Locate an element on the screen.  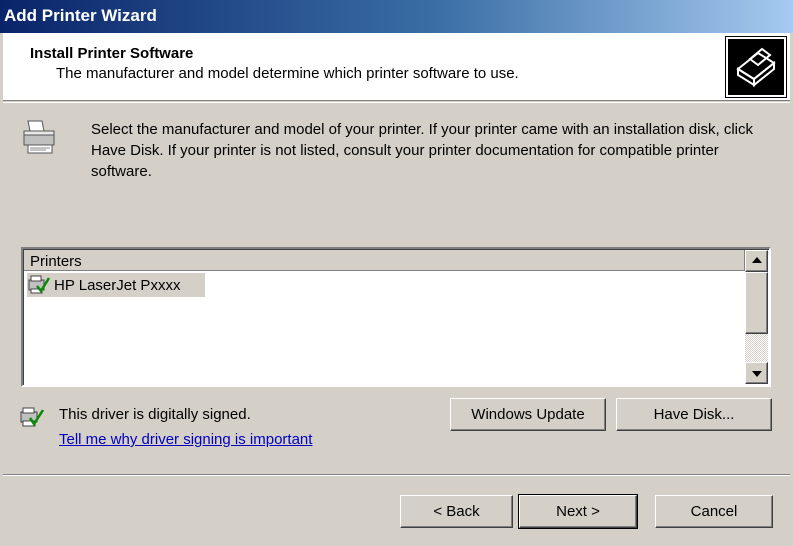
title-bar: Add Printer Wizard is located at coordinates (396, 16).